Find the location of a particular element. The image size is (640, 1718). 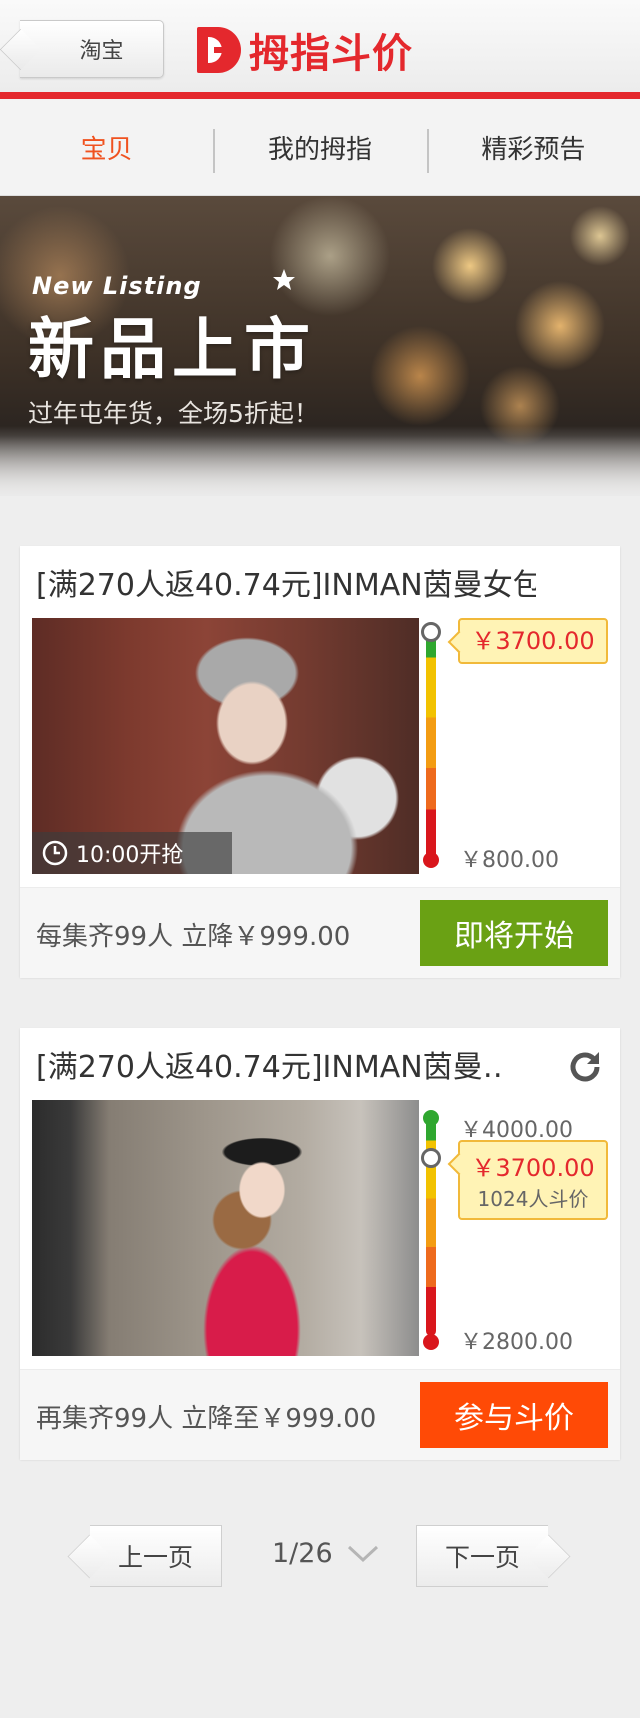

star-icon is located at coordinates (284, 279).